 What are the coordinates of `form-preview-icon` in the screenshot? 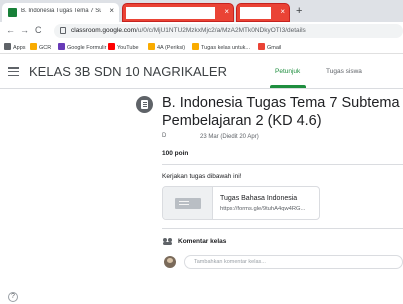 It's located at (188, 203).